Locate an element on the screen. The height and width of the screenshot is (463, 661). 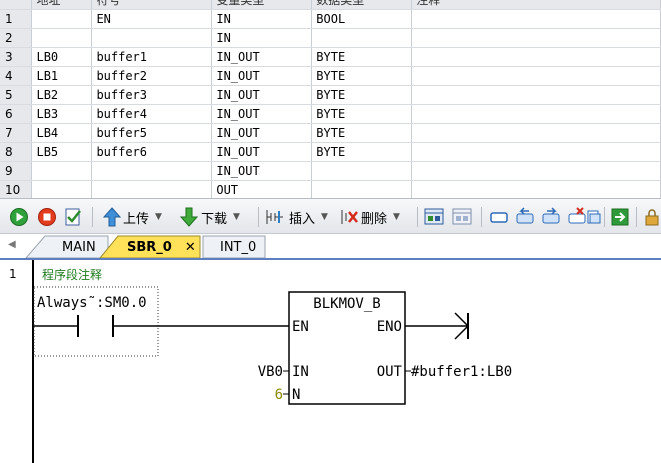
cell-symbol: buffer5 is located at coordinates (152, 133).